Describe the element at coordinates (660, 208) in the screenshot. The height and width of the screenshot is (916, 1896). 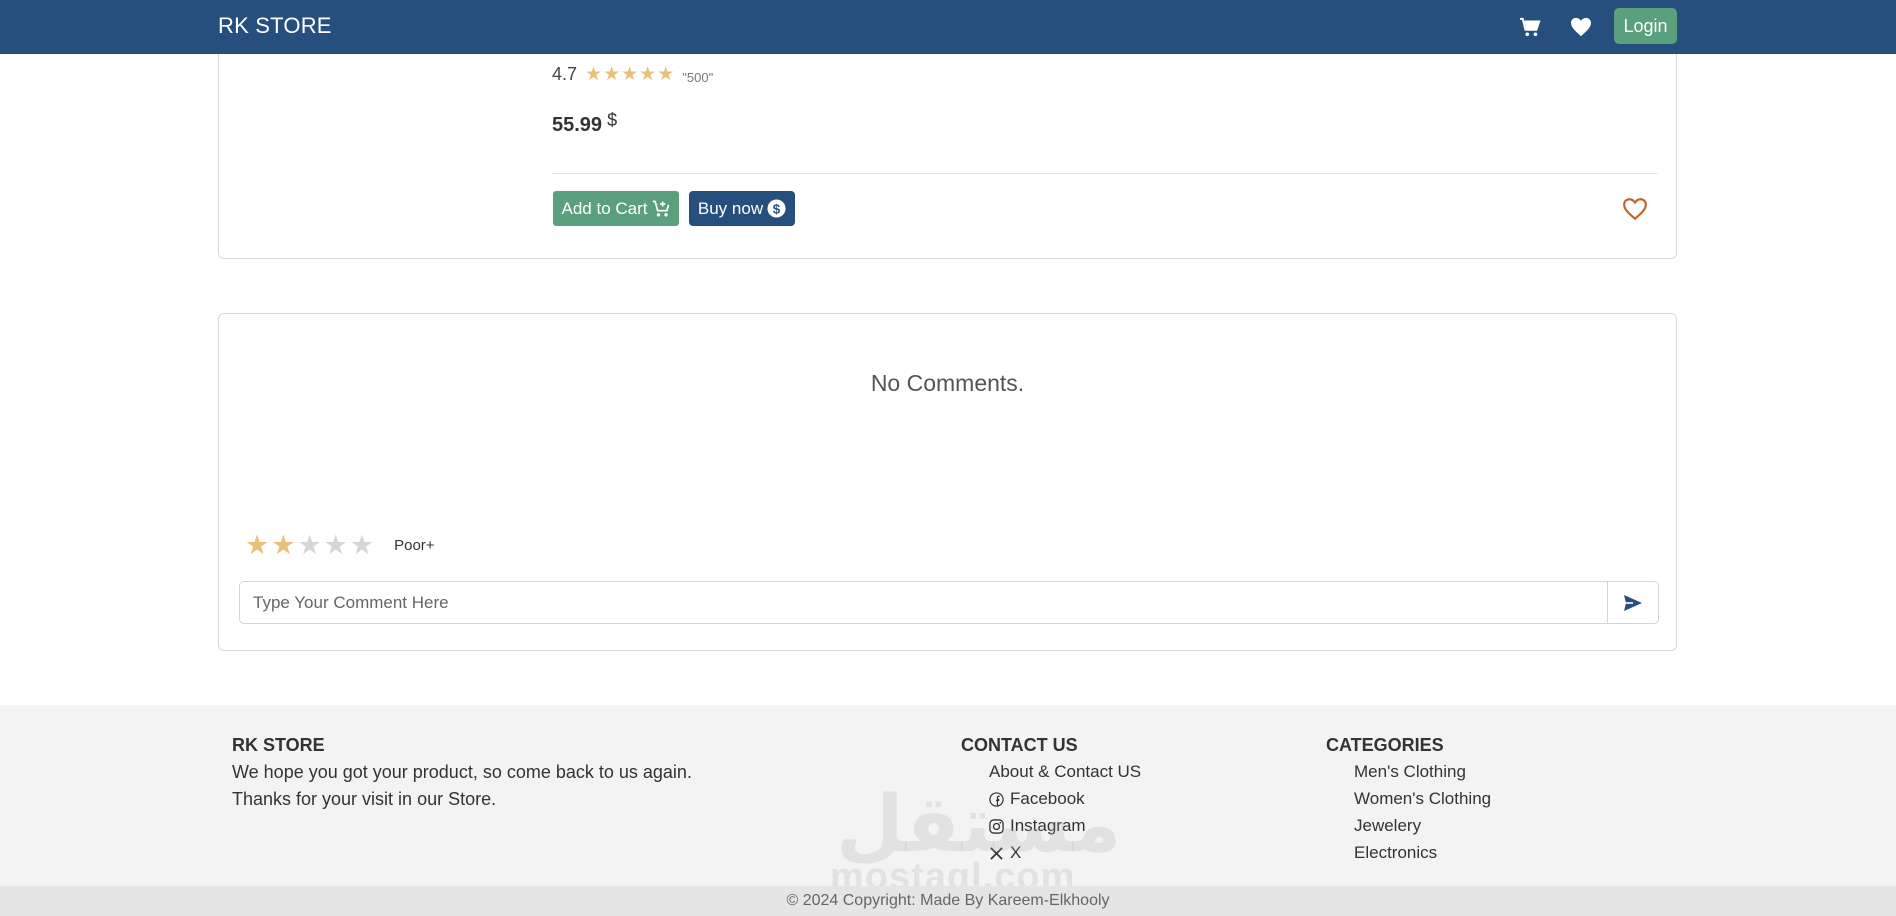
I see `cart-plus-icon` at that location.